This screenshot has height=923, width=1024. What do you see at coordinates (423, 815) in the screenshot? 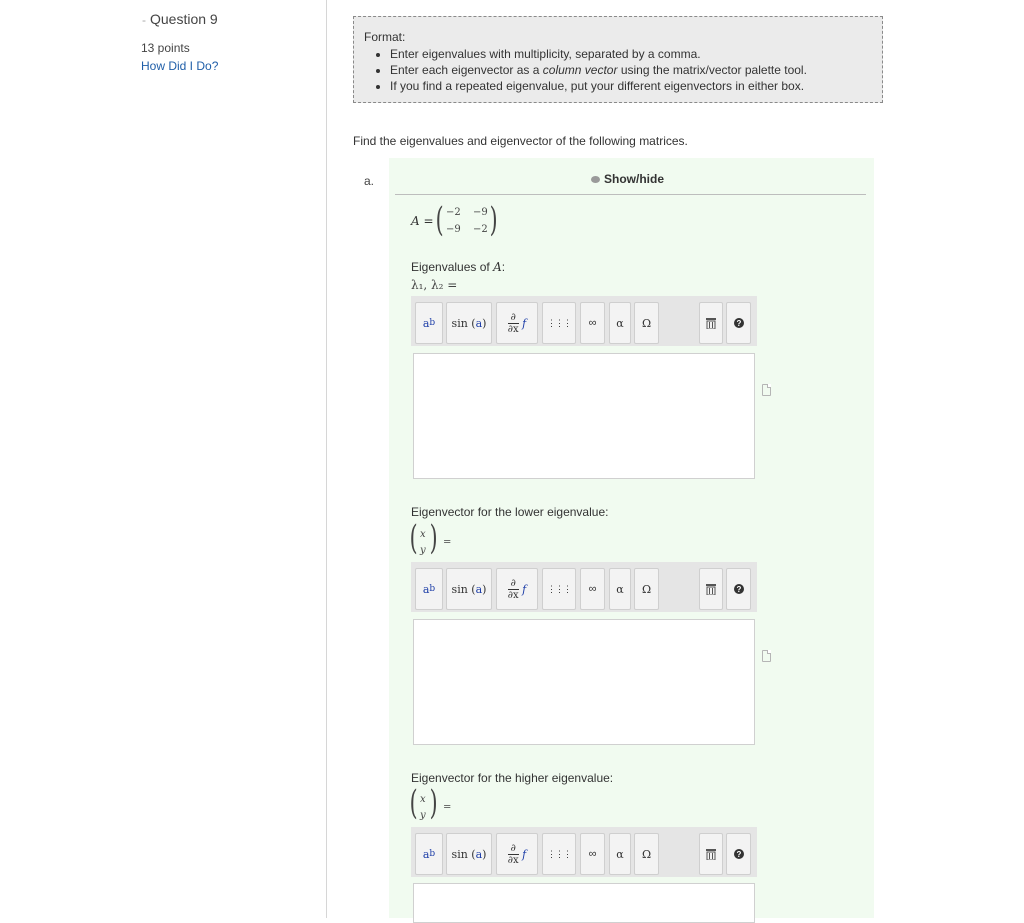
I see `vector-y: y` at bounding box center [423, 815].